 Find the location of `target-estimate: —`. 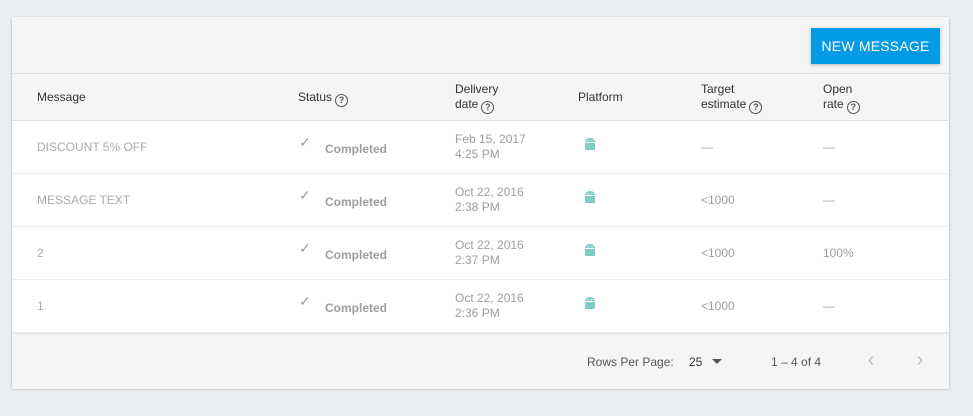

target-estimate: — is located at coordinates (707, 147).